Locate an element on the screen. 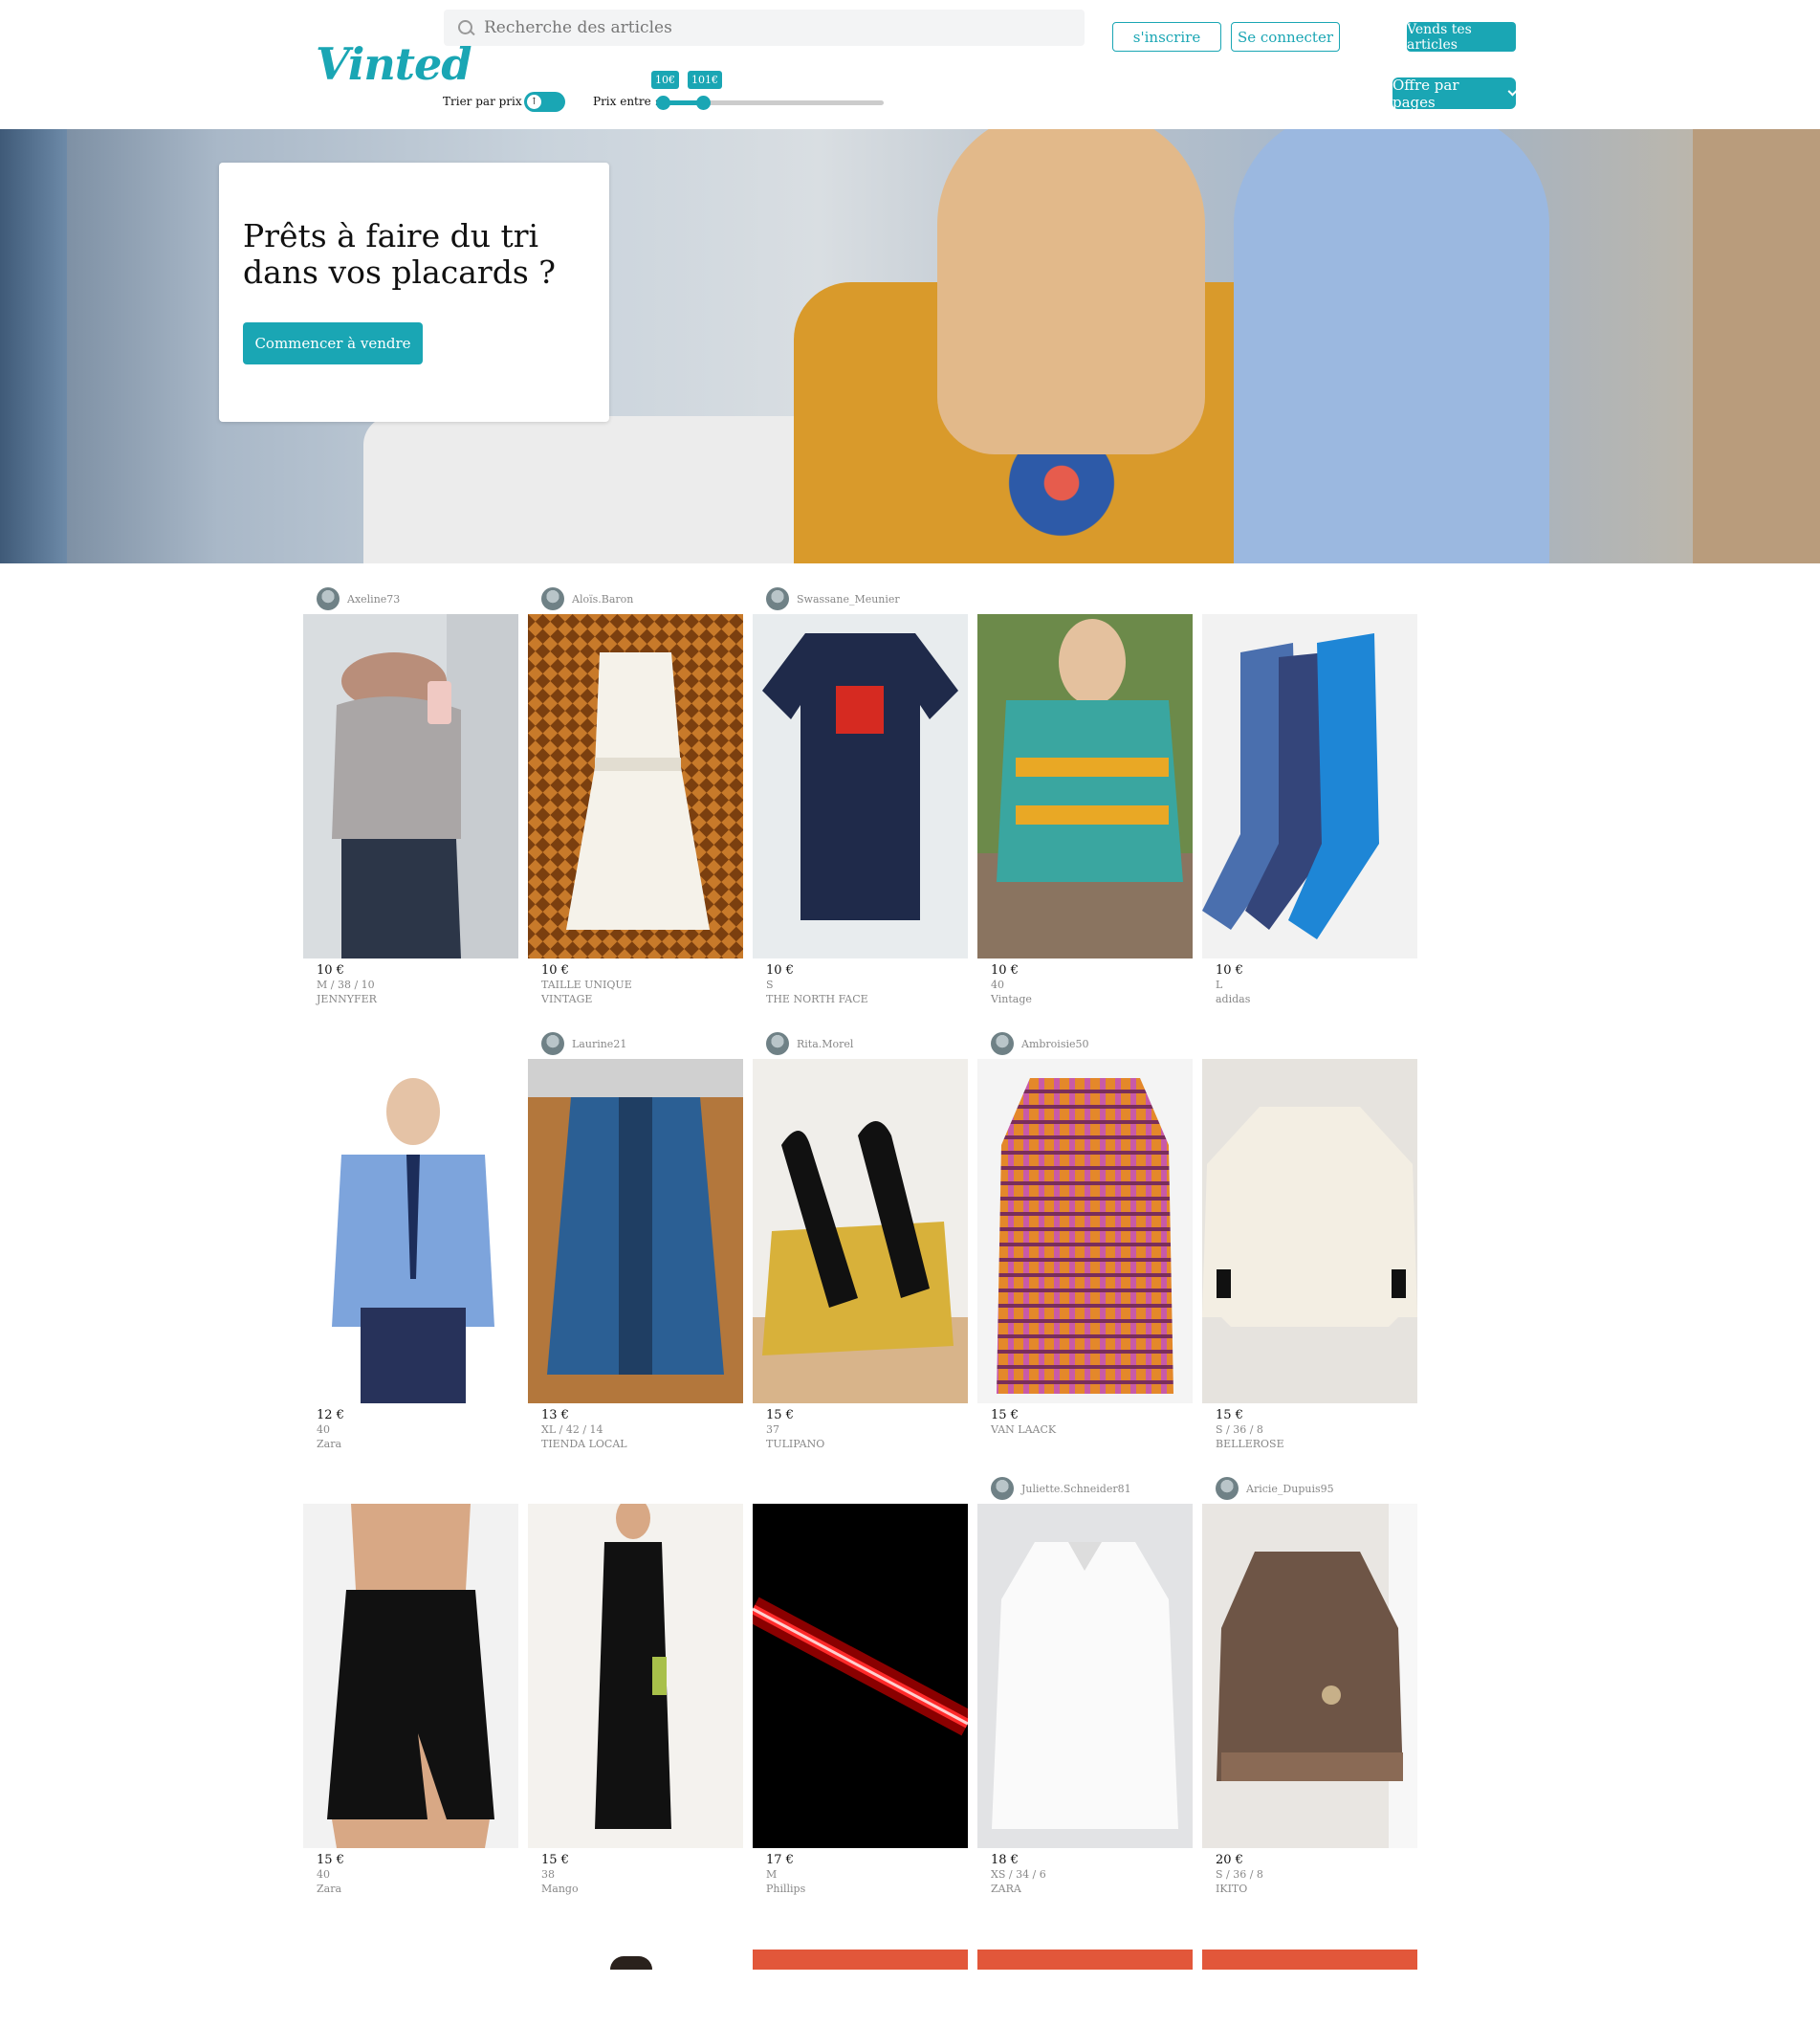 The width and height of the screenshot is (1820, 2027). seller-username: Juliette.Schneider81 is located at coordinates (1076, 1489).